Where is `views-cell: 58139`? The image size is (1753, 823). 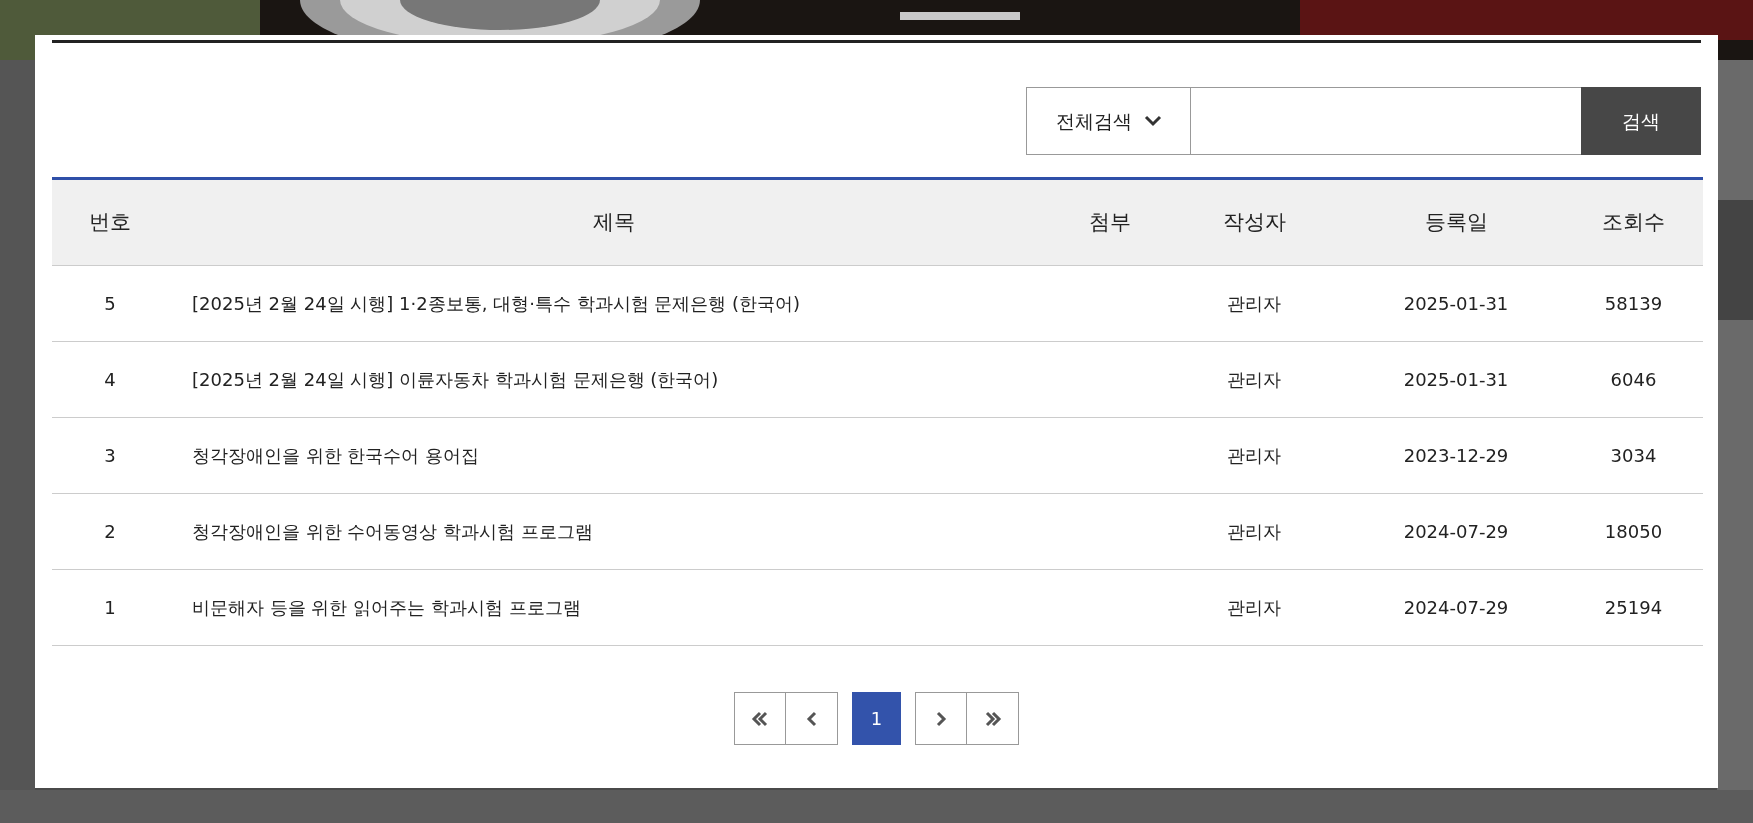 views-cell: 58139 is located at coordinates (1633, 303).